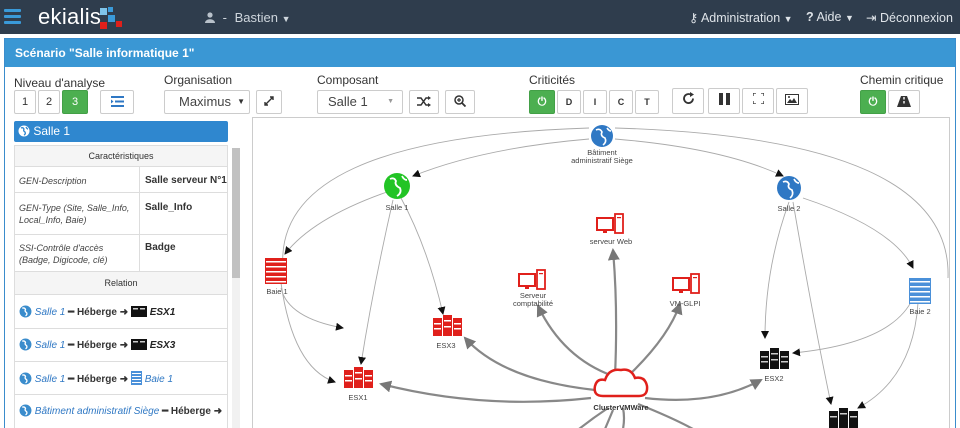 Image resolution: width=960 pixels, height=428 pixels. What do you see at coordinates (138, 311) in the screenshot?
I see `server-icon` at bounding box center [138, 311].